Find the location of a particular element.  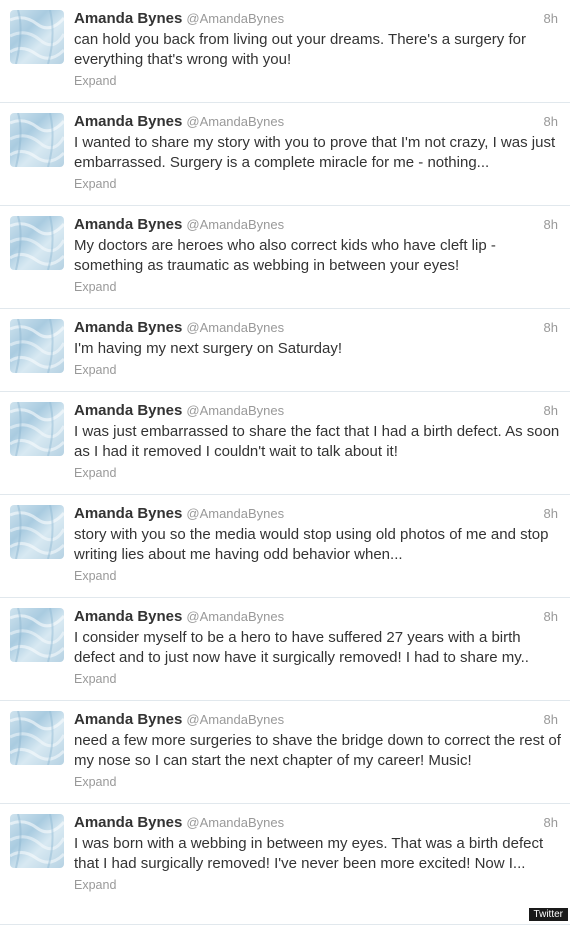

image-credit: Twitter is located at coordinates (548, 914).